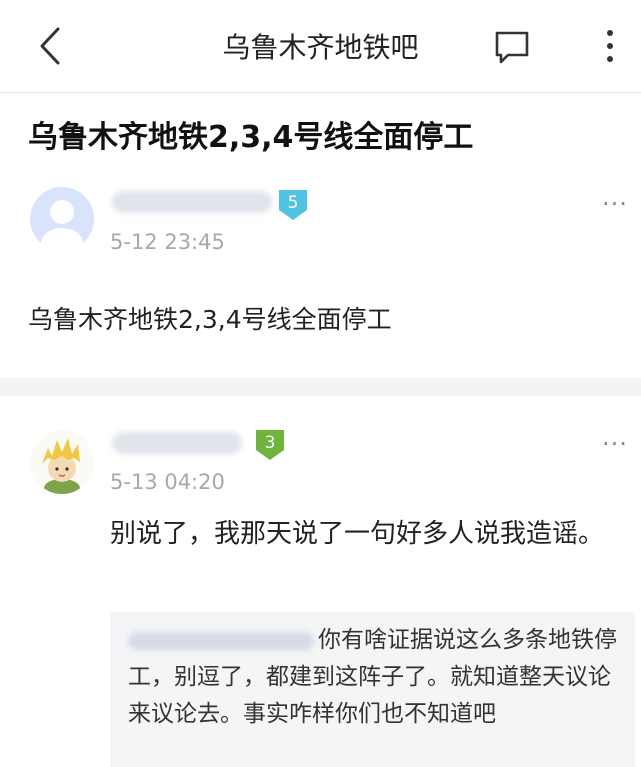 This screenshot has height=767, width=641. What do you see at coordinates (61, 466) in the screenshot?
I see `anime-avatar-icon` at bounding box center [61, 466].